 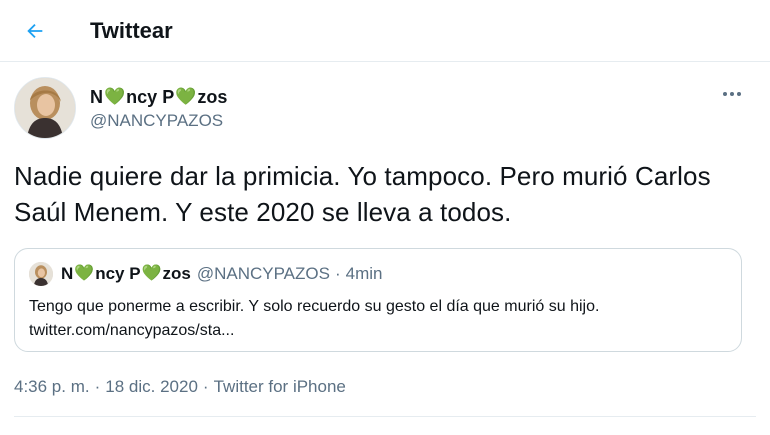 What do you see at coordinates (150, 97) in the screenshot?
I see `author-name-part-2: ncy P` at bounding box center [150, 97].